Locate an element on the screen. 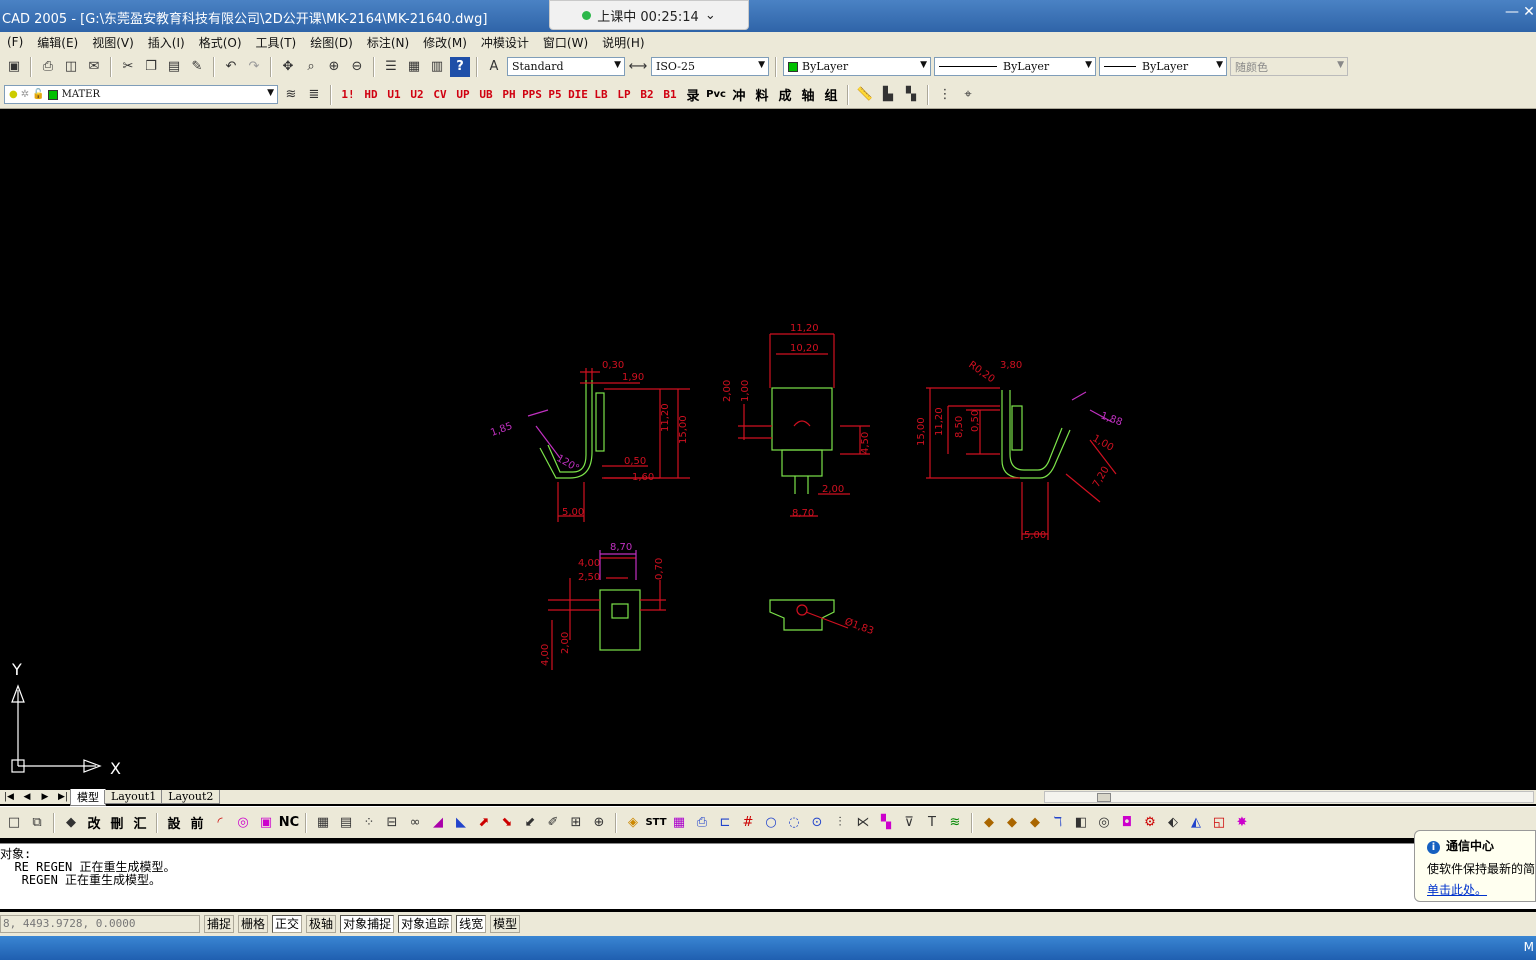  export-icon: ⬈ is located at coordinates (484, 823).